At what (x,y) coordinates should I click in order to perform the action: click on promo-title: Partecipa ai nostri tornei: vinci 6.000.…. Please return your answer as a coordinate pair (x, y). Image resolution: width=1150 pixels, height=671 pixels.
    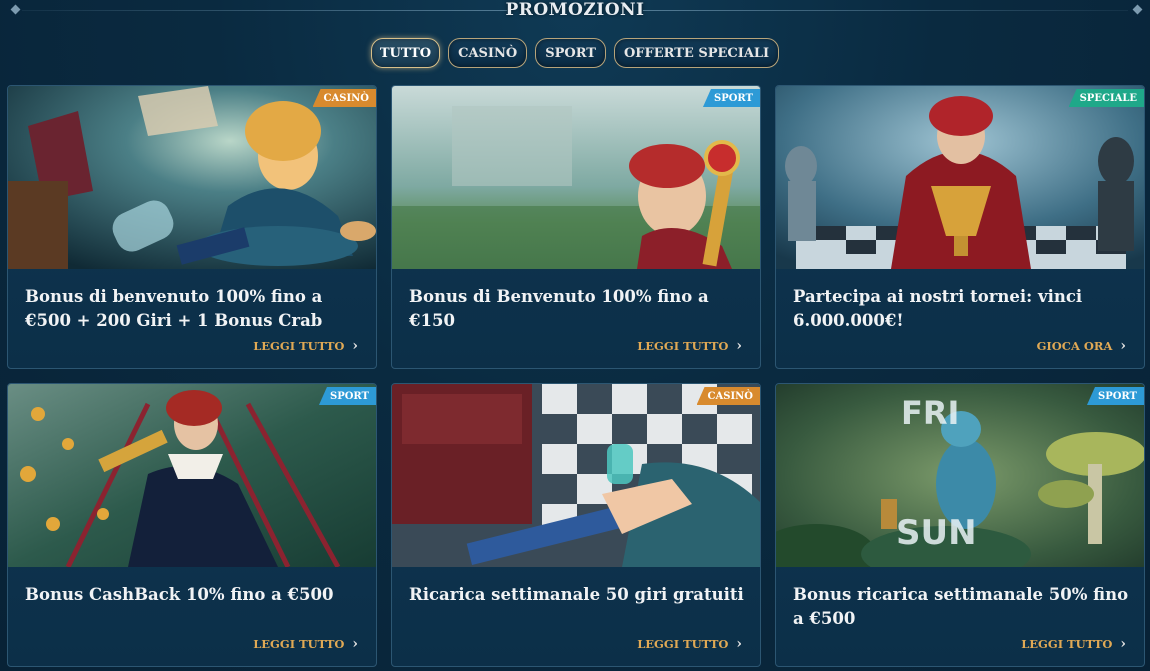
    Looking at the image, I should click on (938, 308).